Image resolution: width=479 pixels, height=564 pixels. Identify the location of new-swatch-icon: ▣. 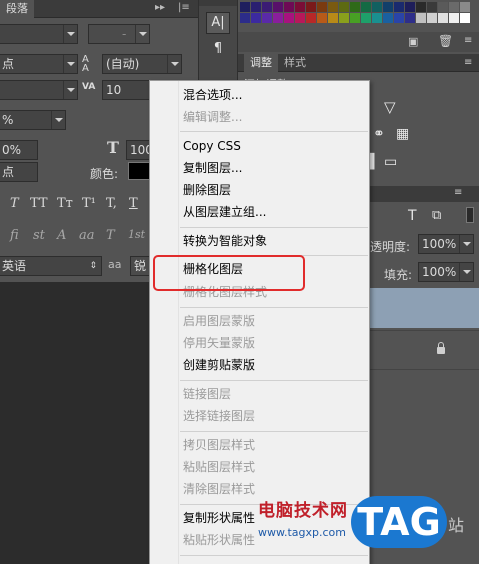
(413, 41).